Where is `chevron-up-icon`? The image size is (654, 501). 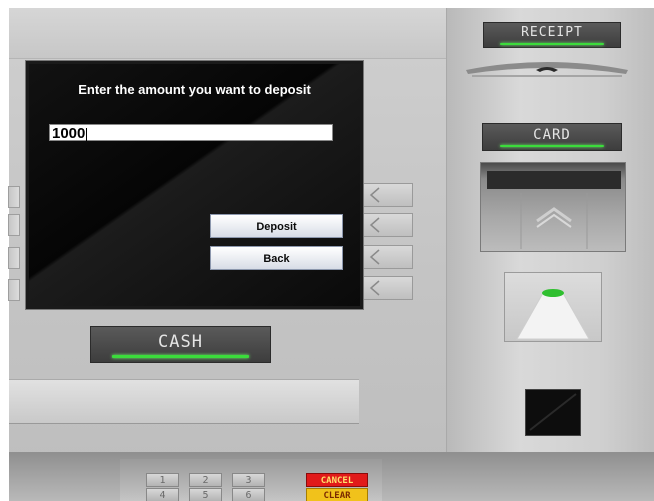
chevron-up-icon is located at coordinates (554, 210).